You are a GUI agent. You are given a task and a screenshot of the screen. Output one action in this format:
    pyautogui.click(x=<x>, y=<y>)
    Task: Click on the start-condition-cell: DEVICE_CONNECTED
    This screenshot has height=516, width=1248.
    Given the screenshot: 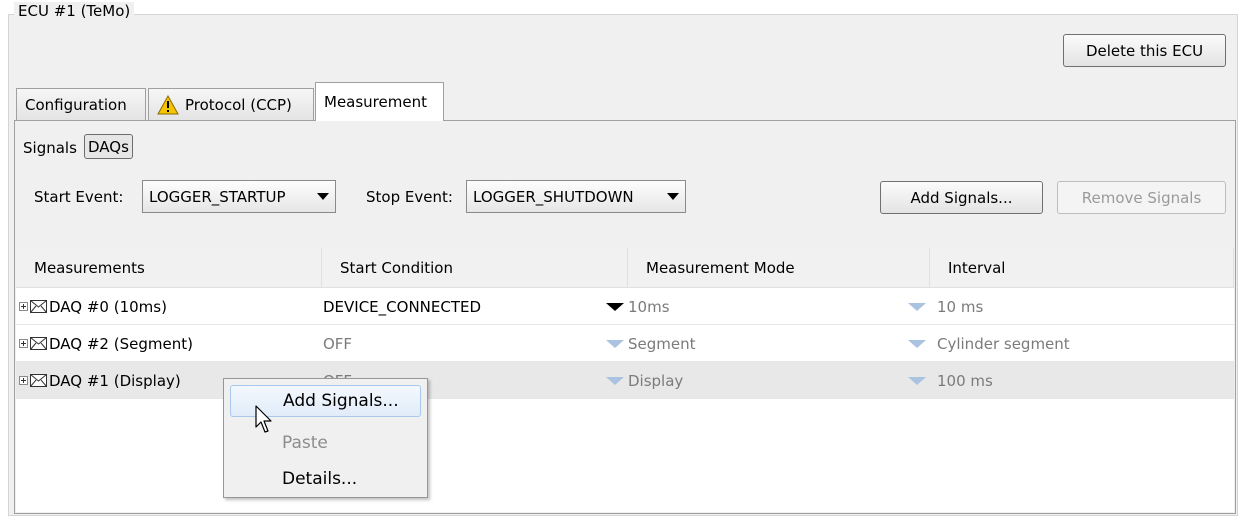 What is the action you would take?
    pyautogui.click(x=475, y=306)
    